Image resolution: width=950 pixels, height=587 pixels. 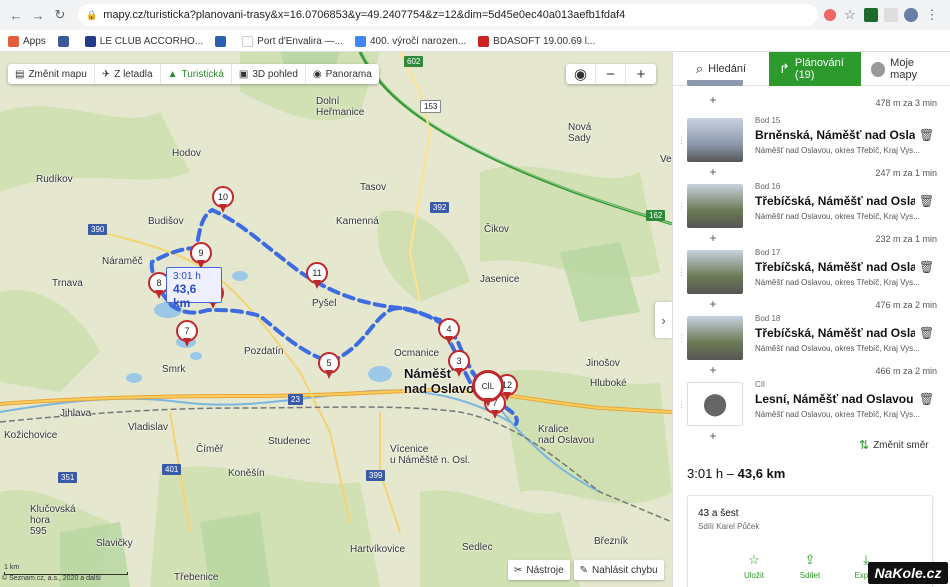 I want to click on menu-icon: ⋮, so click(x=932, y=15).